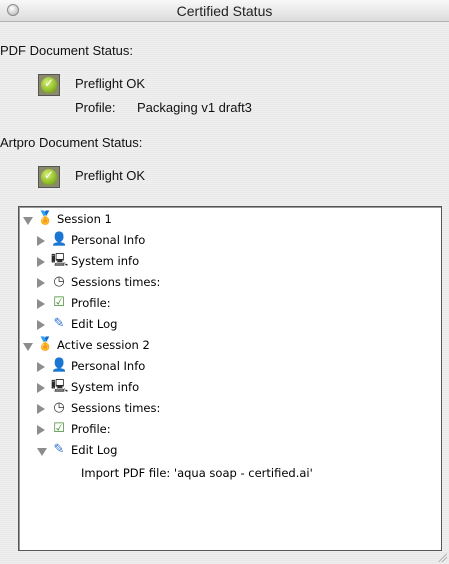 The image size is (449, 564). Describe the element at coordinates (110, 83) in the screenshot. I see `pdf-preflight-status: Preflight OK` at that location.